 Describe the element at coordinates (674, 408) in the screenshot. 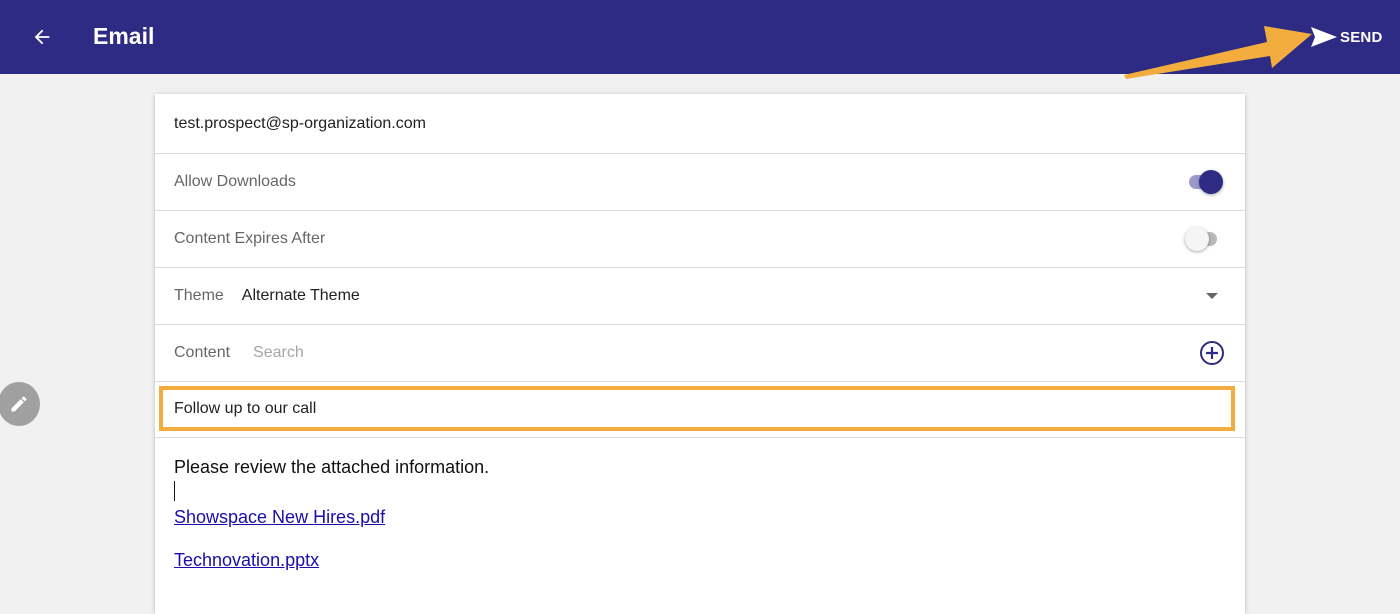

I see `subject-input` at that location.